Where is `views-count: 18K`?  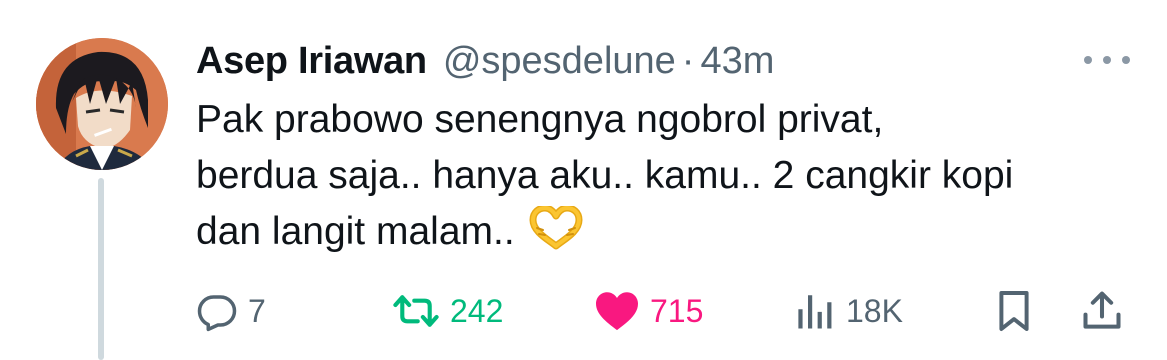 views-count: 18K is located at coordinates (874, 311).